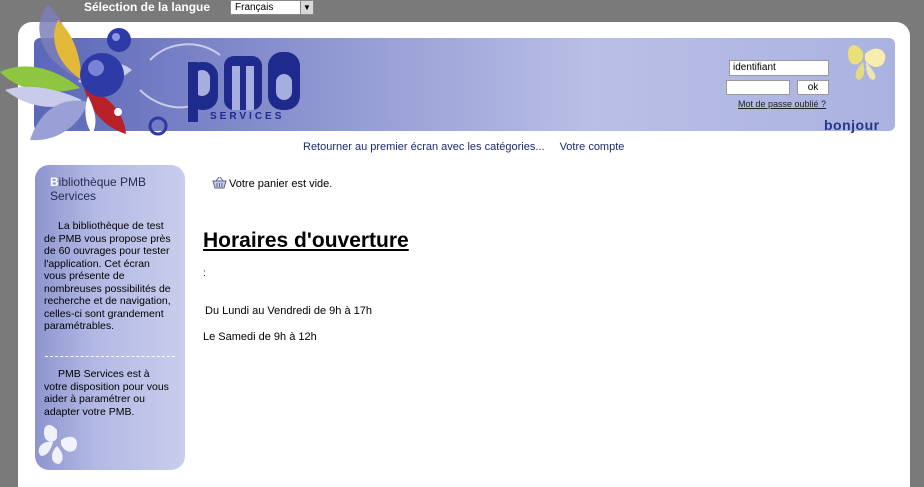  I want to click on hours-weekday: Du Lundi au Vendredi de 9h à 17h, so click(288, 311).